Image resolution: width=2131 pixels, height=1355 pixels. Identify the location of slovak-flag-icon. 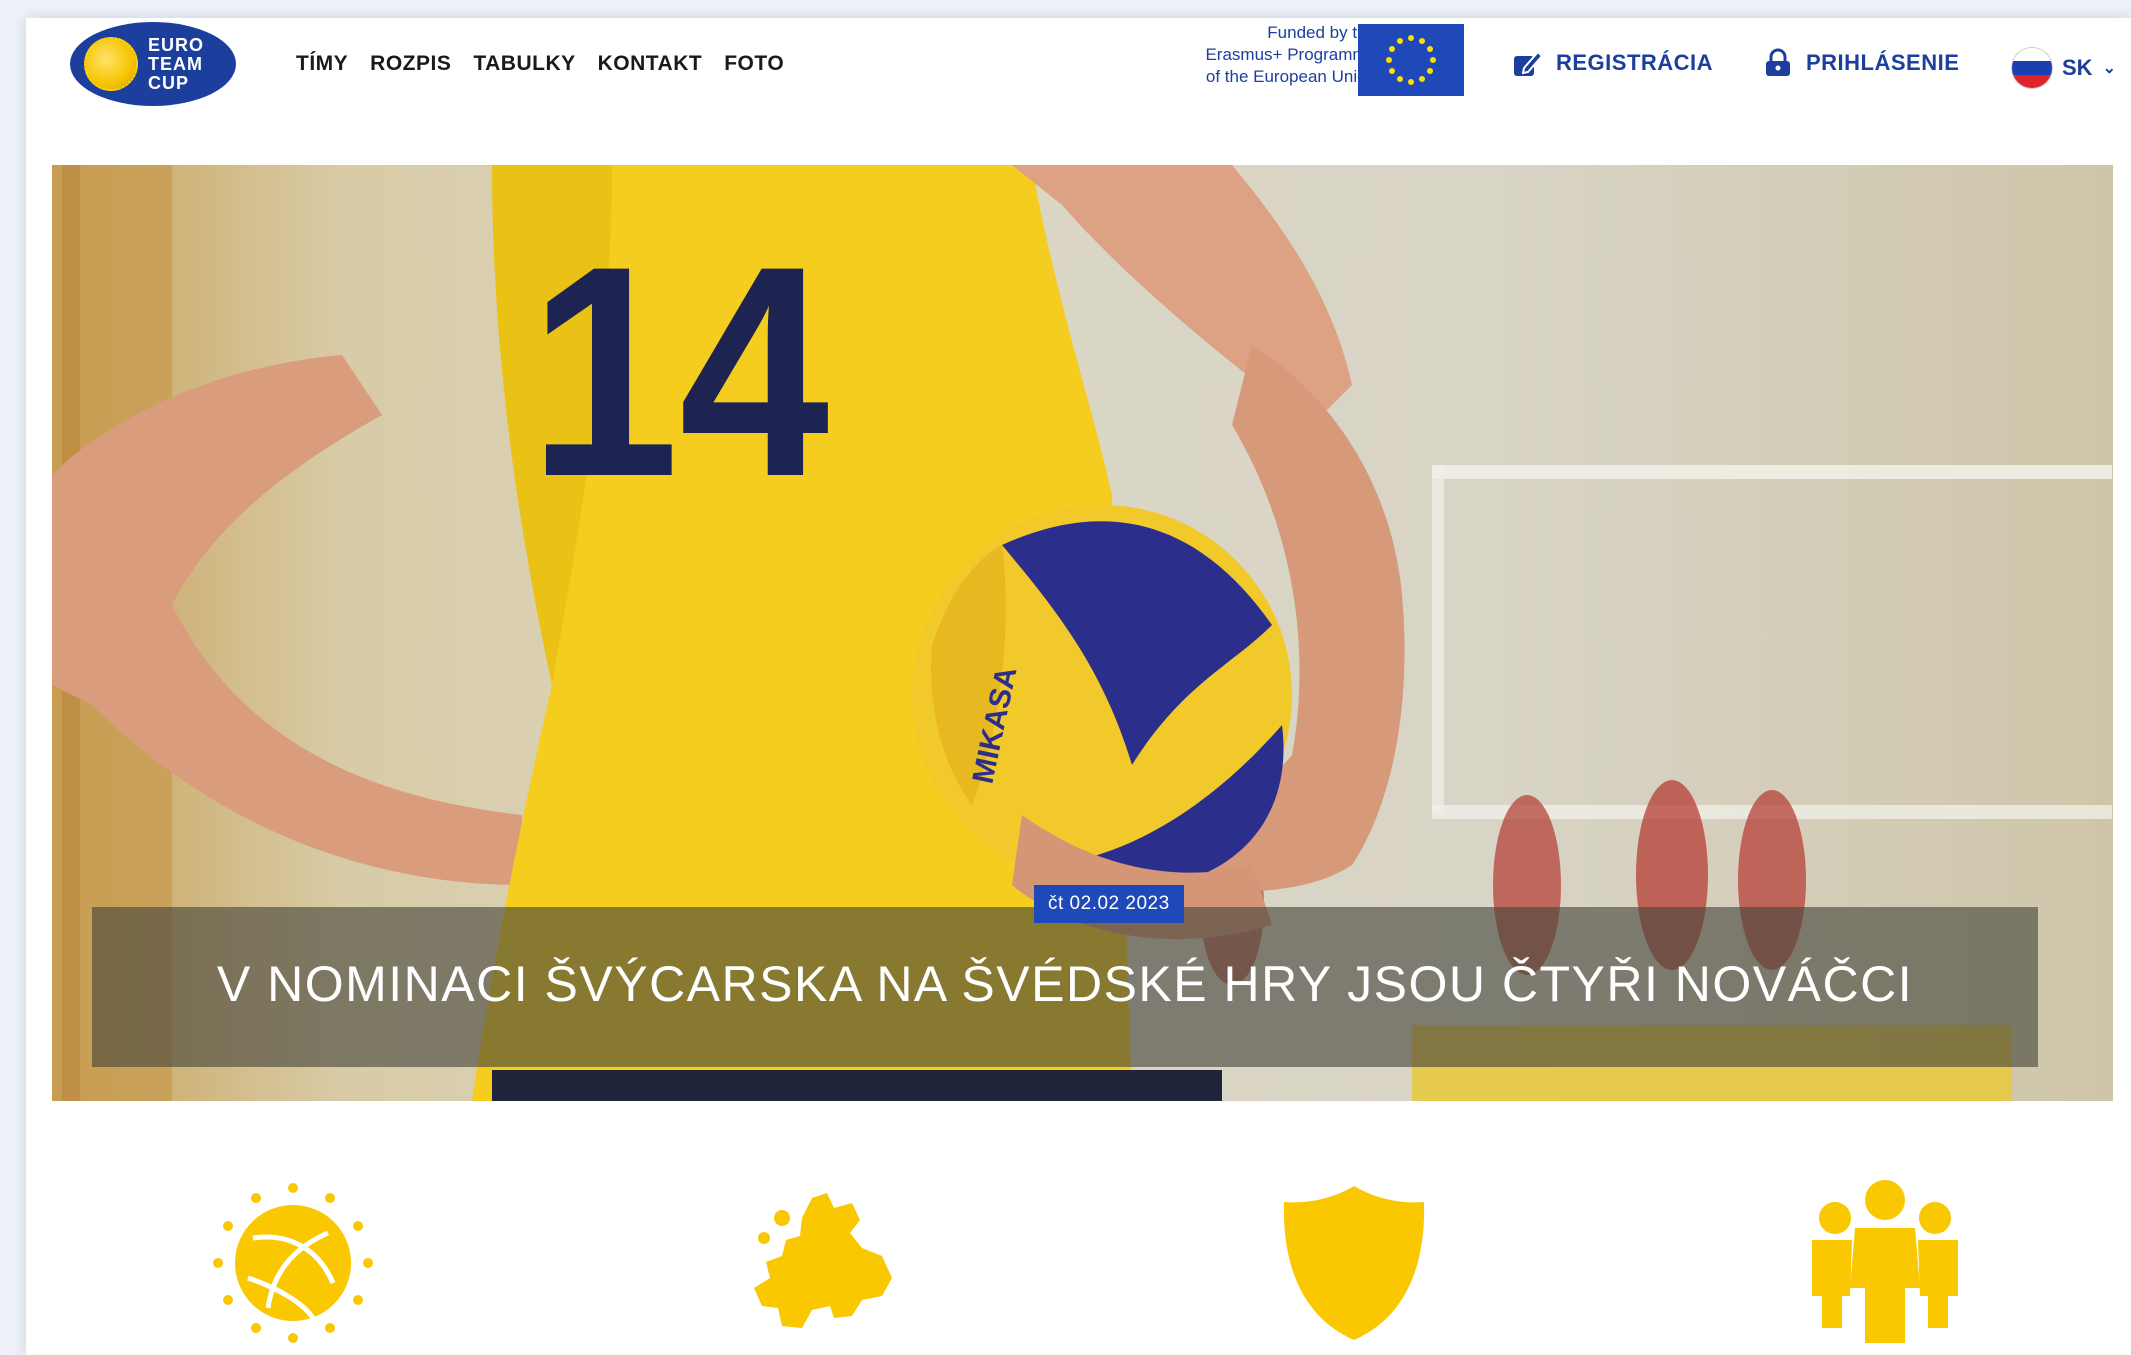
(2032, 68).